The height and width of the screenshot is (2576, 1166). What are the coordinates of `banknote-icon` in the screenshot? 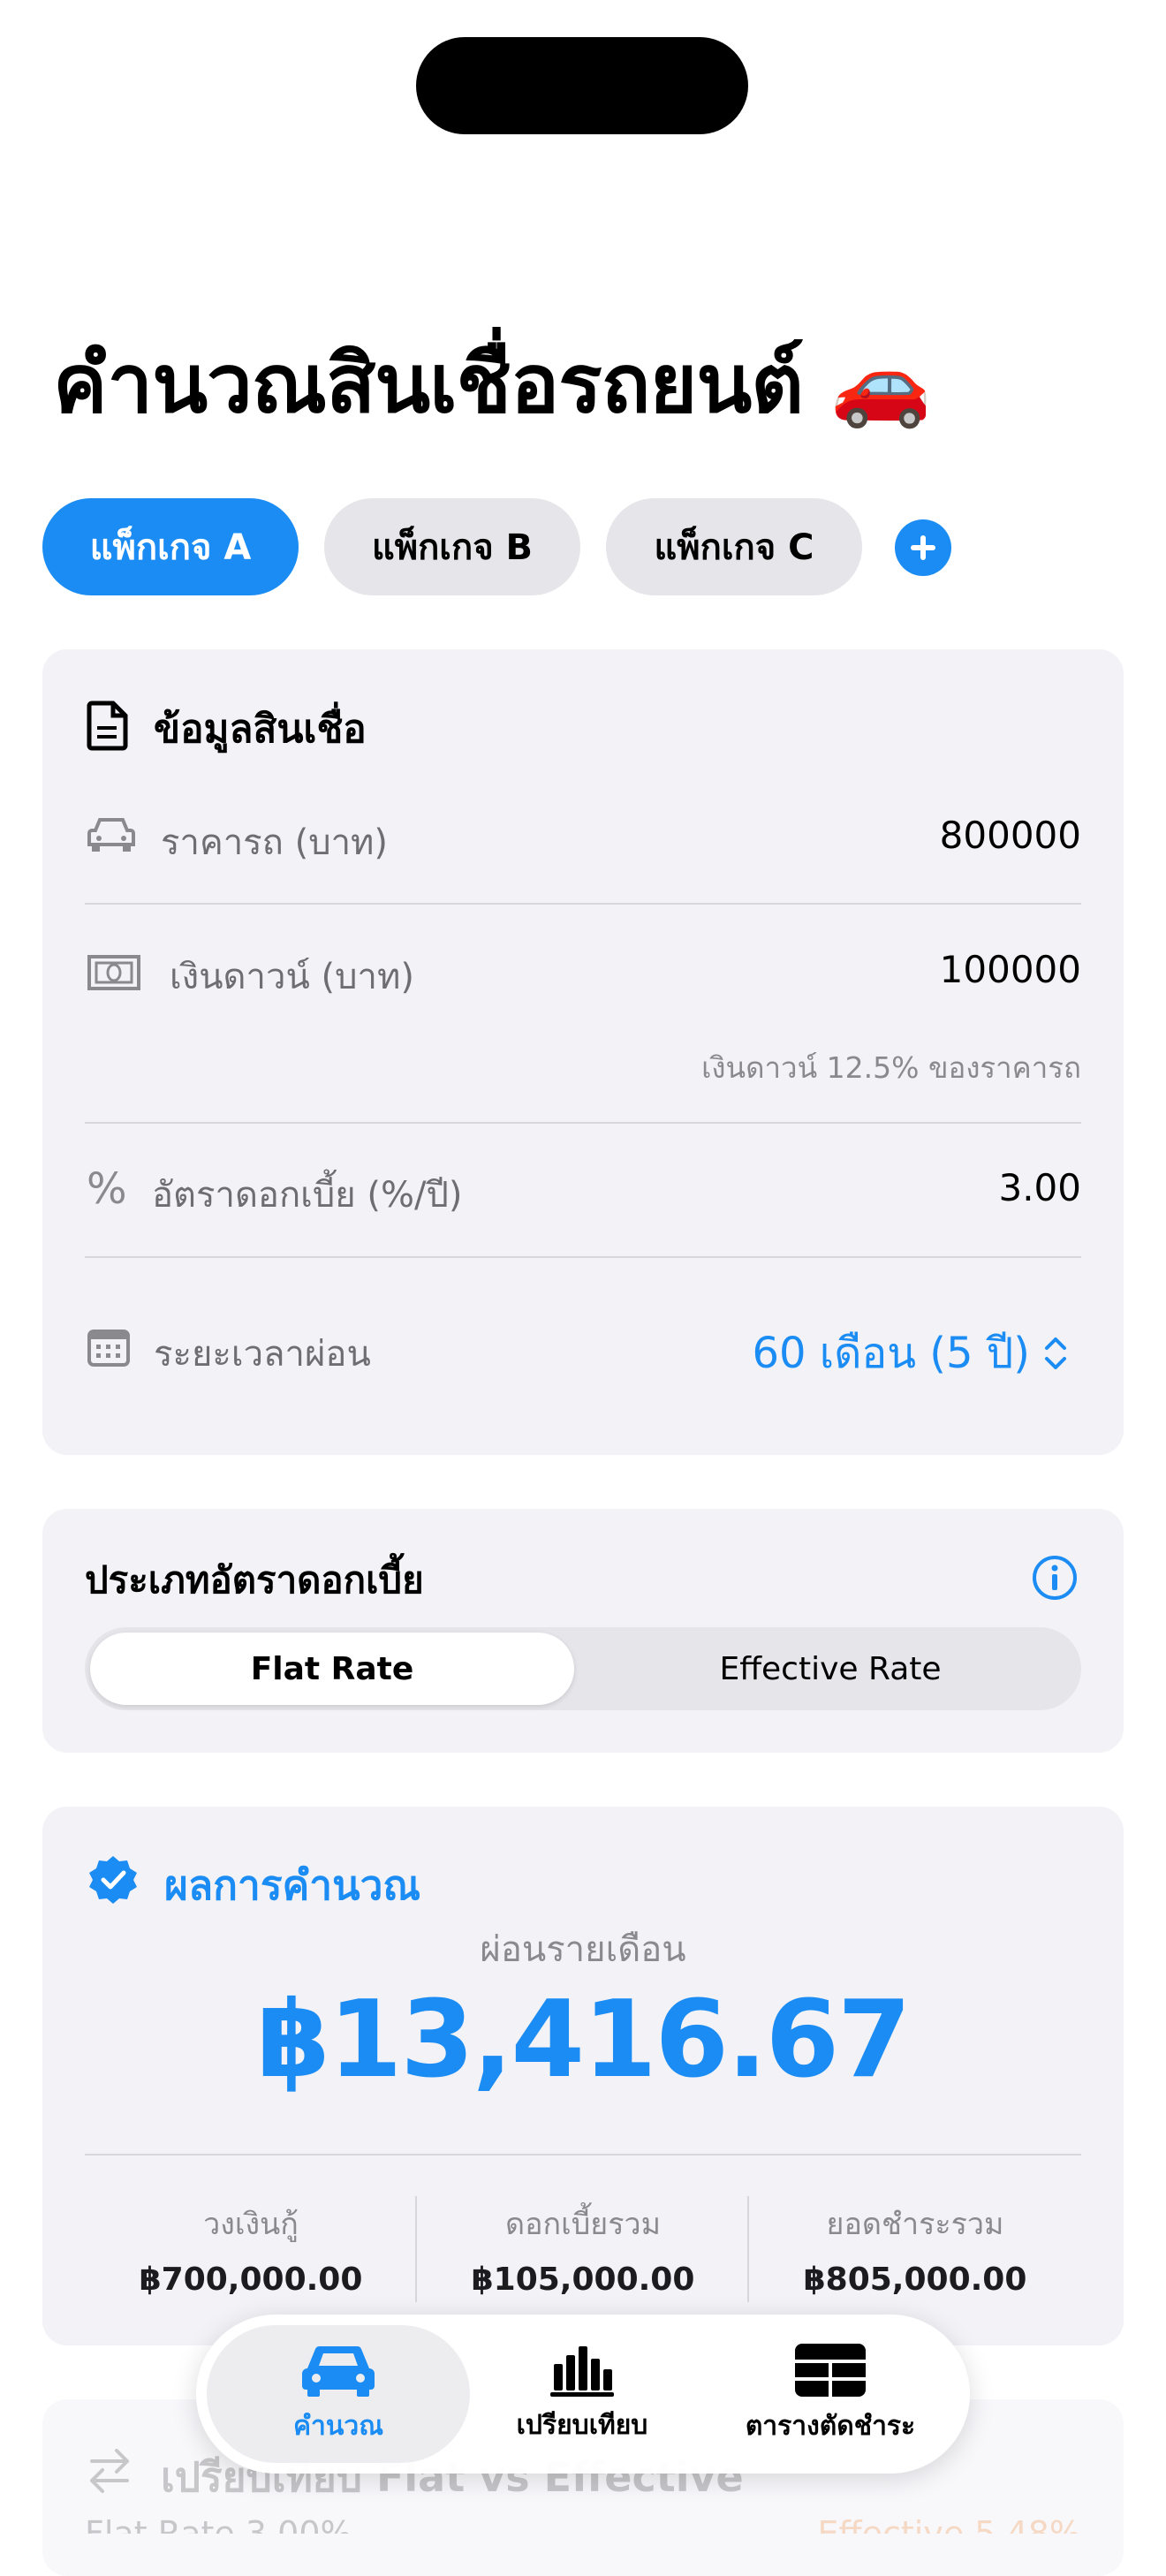 It's located at (113, 973).